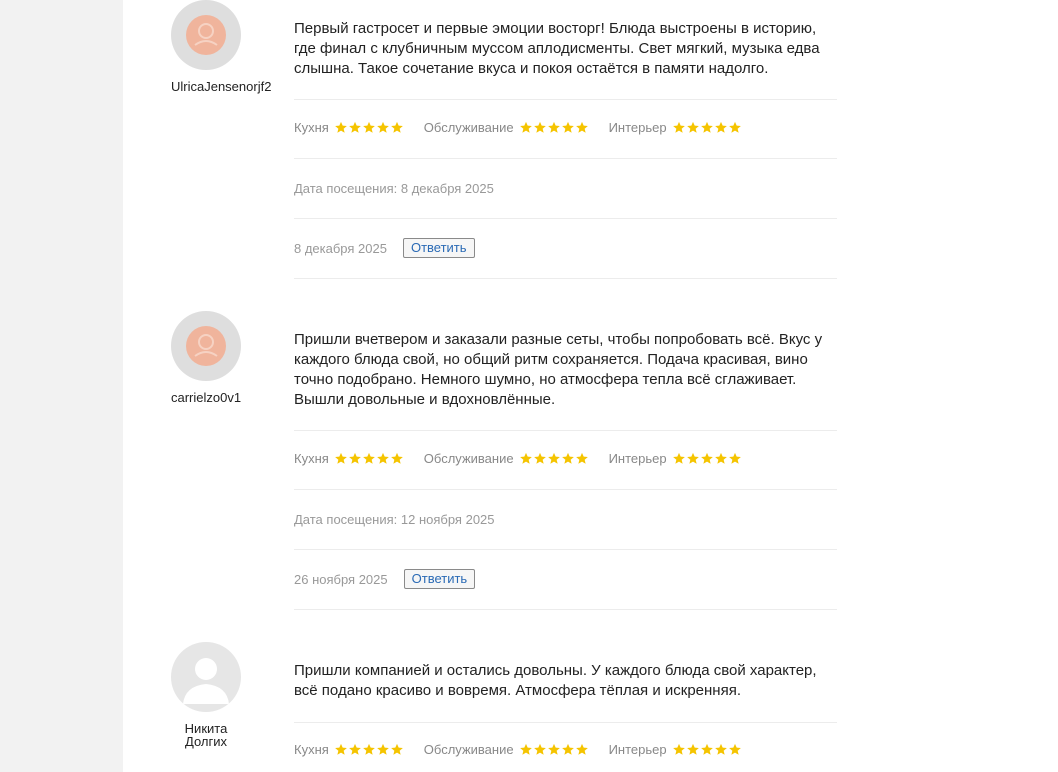 The image size is (1058, 772). What do you see at coordinates (206, 398) in the screenshot?
I see `review-username: carrielzo0v1` at bounding box center [206, 398].